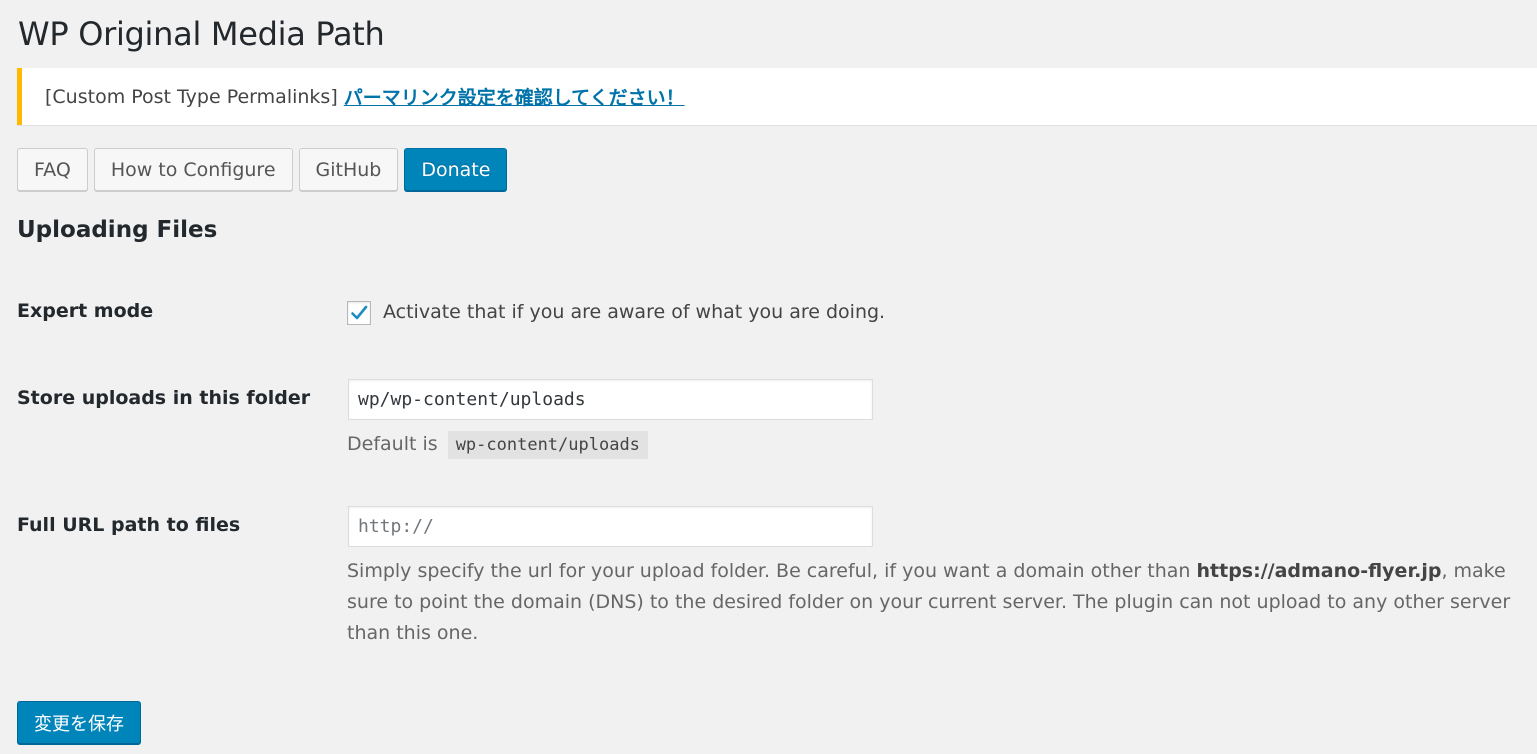 The image size is (1537, 754). I want to click on github-button: GitHub, so click(348, 169).